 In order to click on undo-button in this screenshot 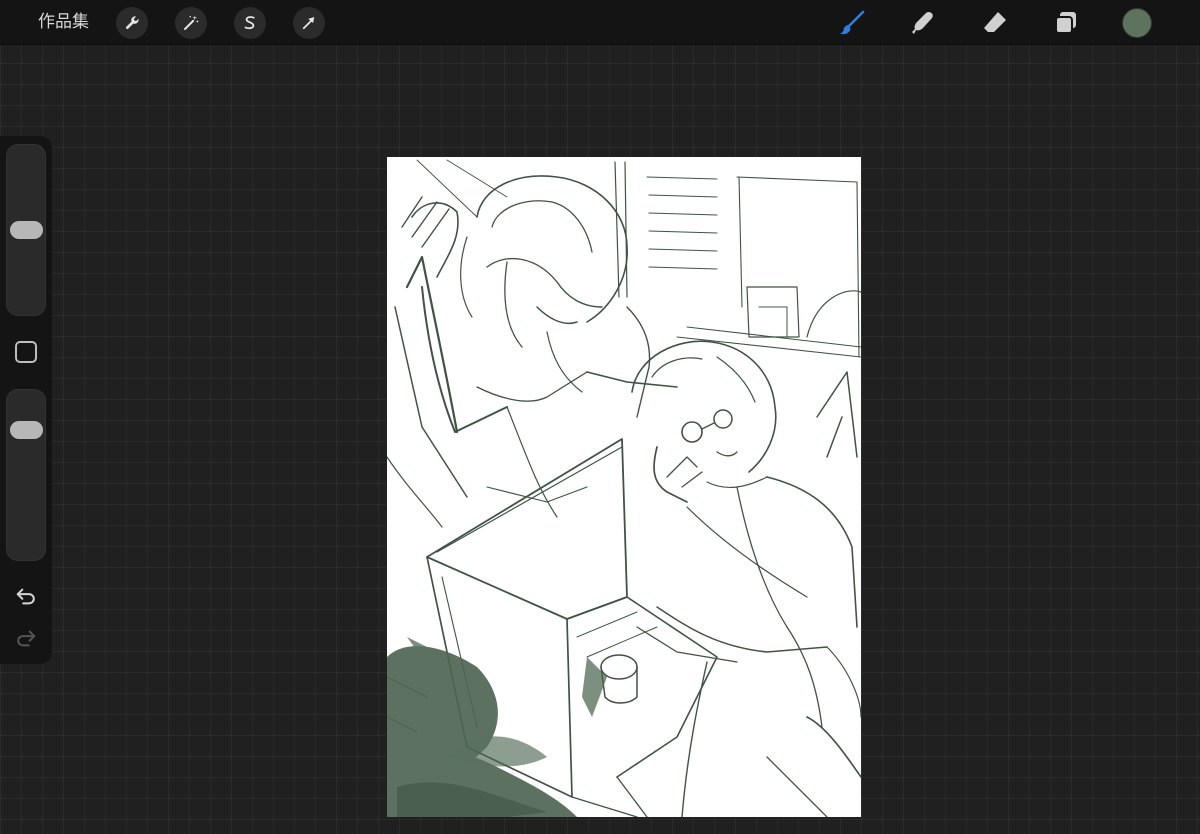, I will do `click(26, 596)`.